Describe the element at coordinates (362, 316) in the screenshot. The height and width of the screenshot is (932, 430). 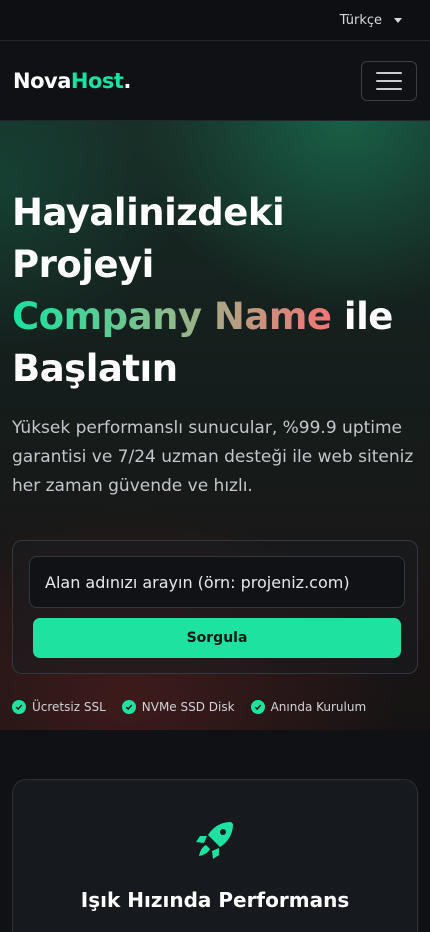
I see `hero-title-after-gradient: ile` at that location.